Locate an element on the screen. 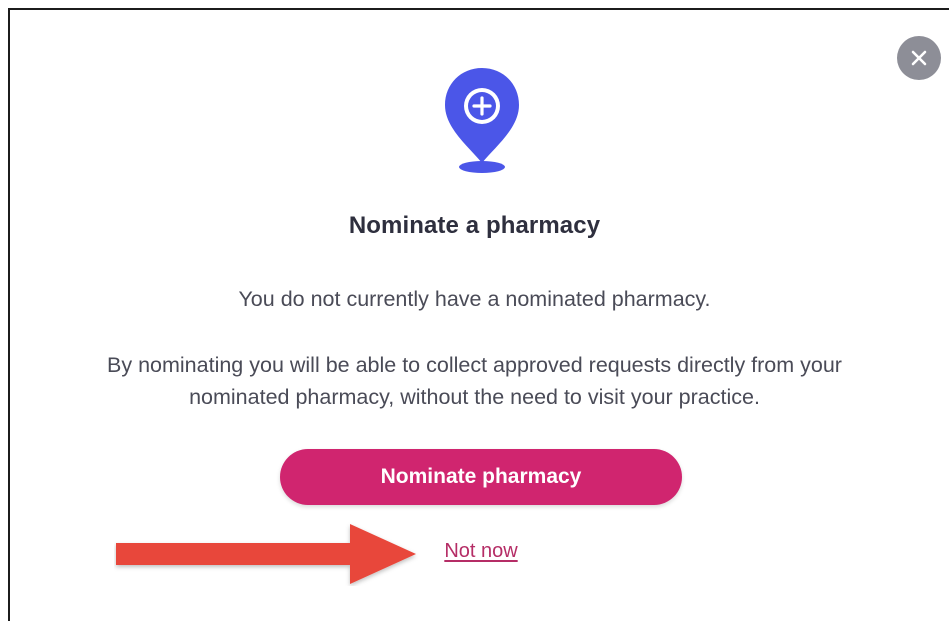 The height and width of the screenshot is (621, 949). close-button is located at coordinates (919, 58).